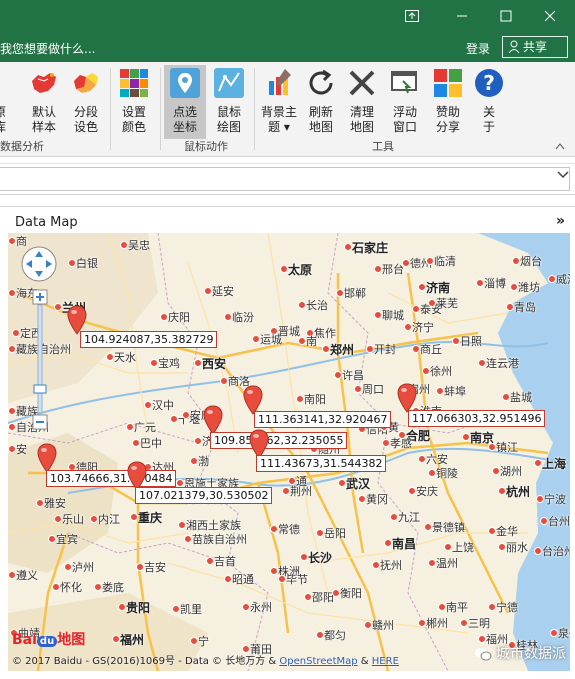 This screenshot has height=679, width=575. Describe the element at coordinates (462, 16) in the screenshot. I see `minimize-button` at that location.